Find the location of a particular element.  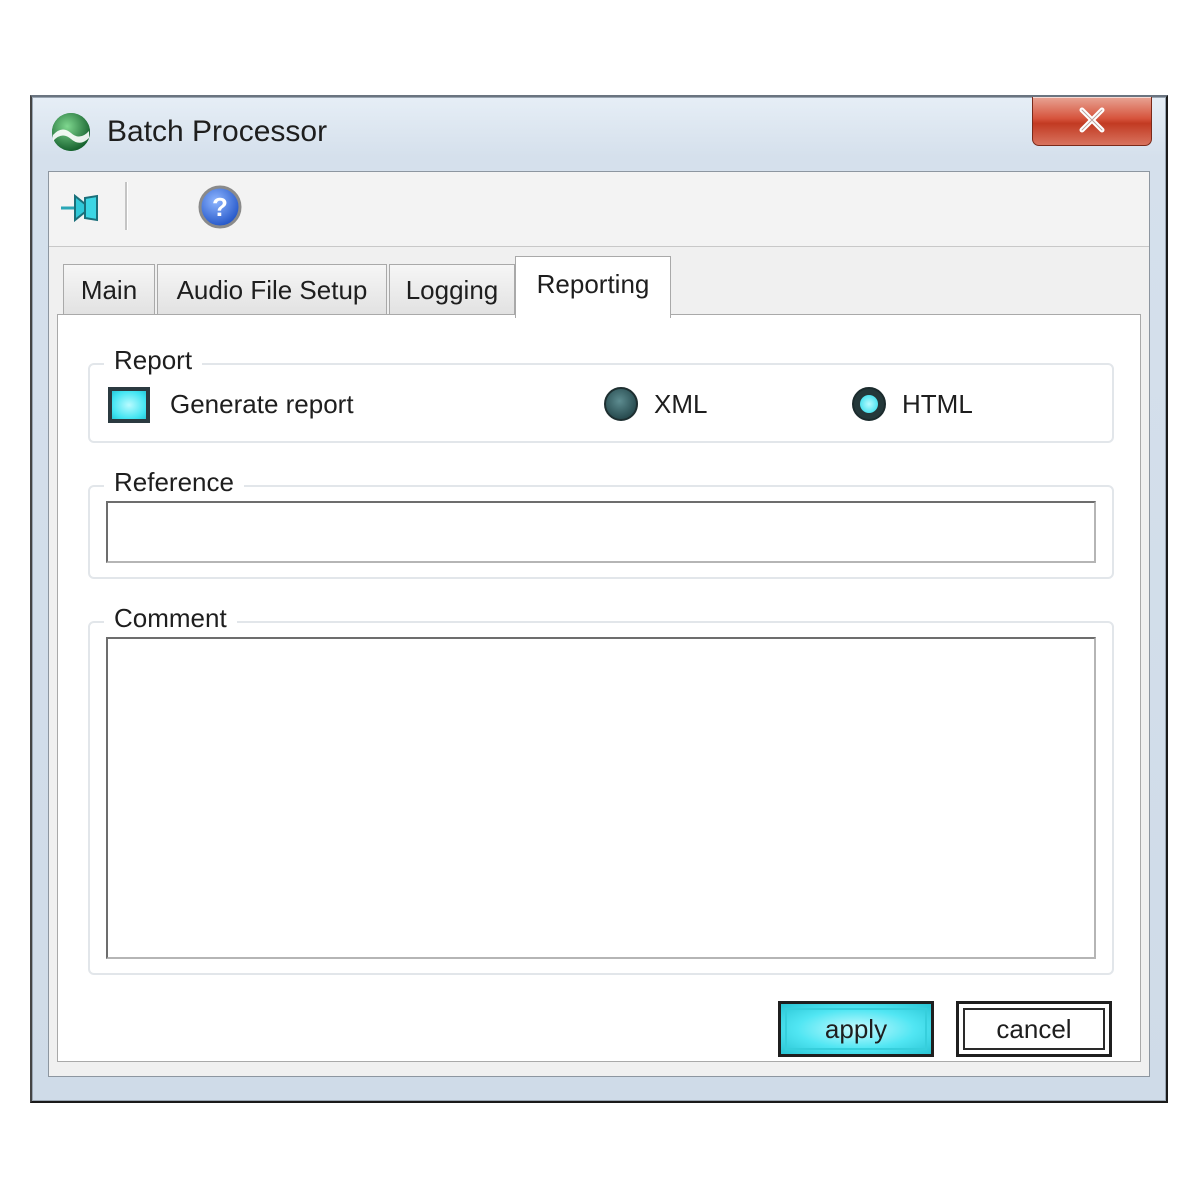

help-icon: ? is located at coordinates (220, 207).